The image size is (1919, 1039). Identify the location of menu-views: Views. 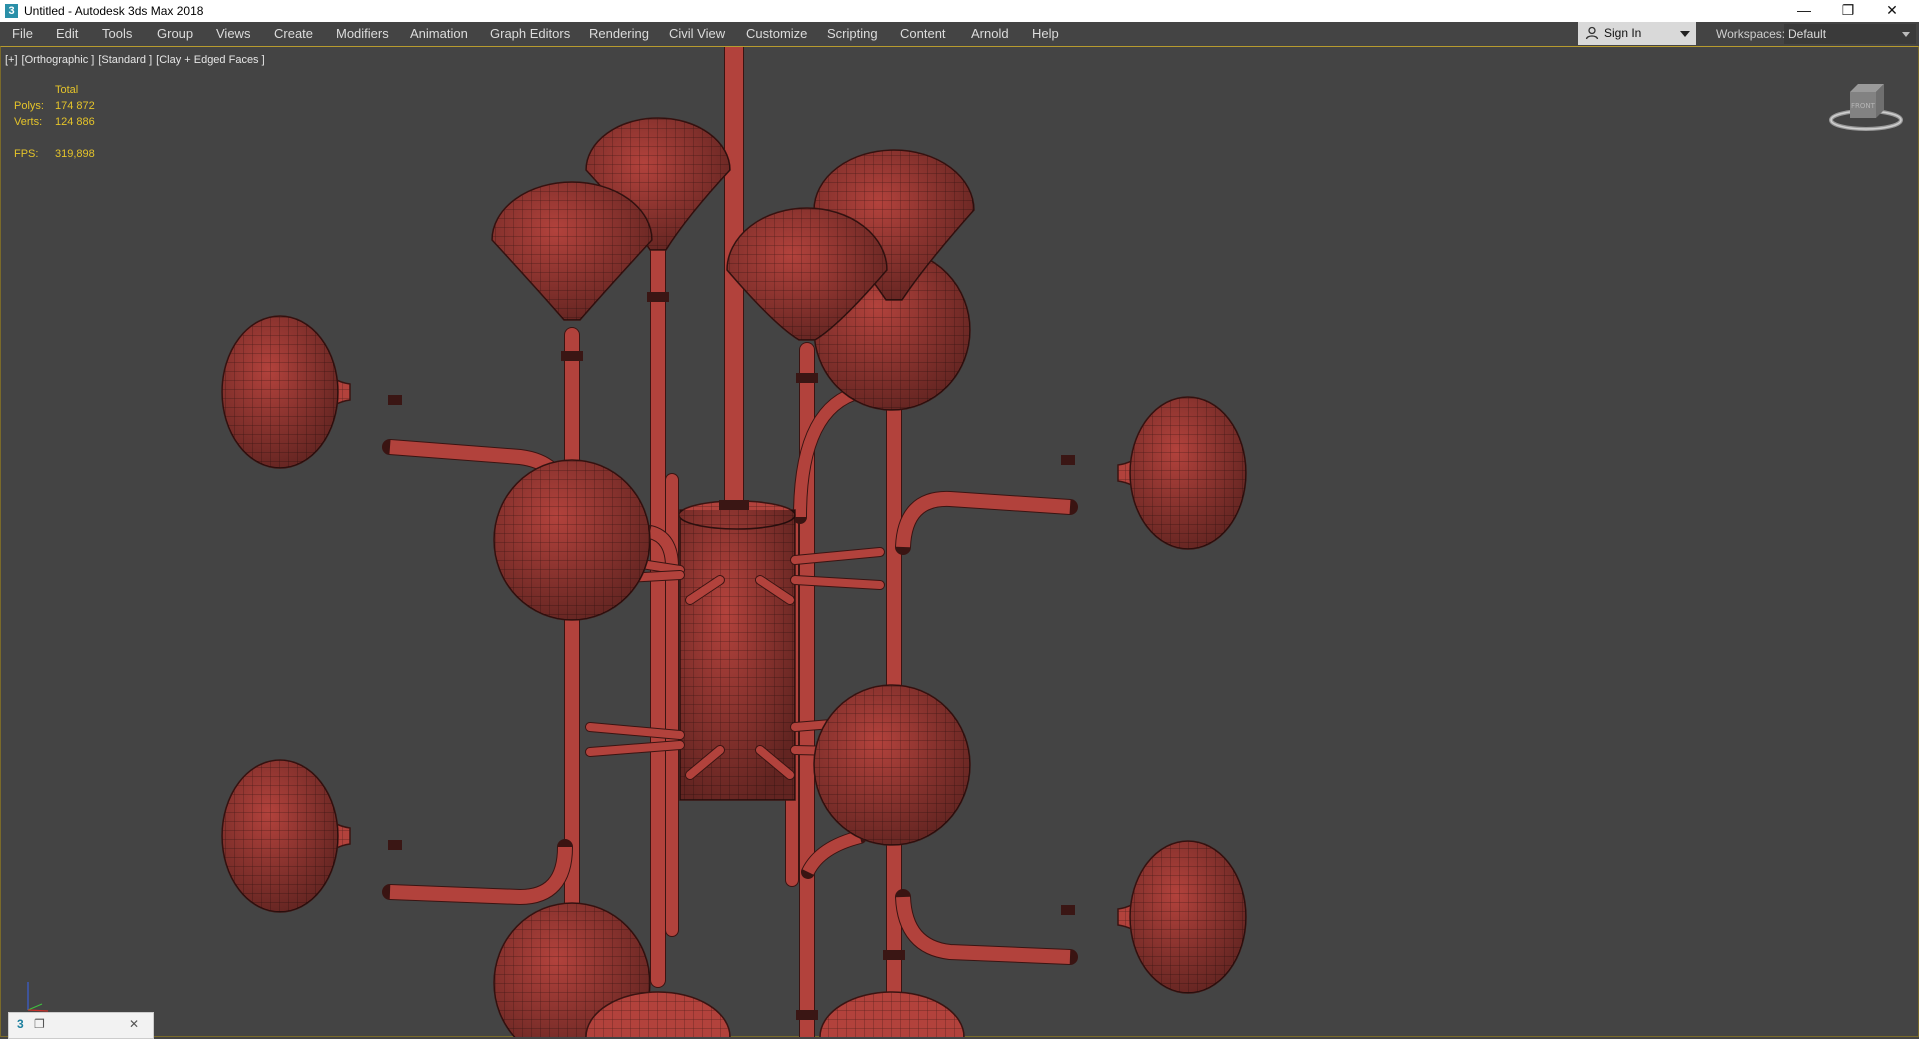
(233, 33).